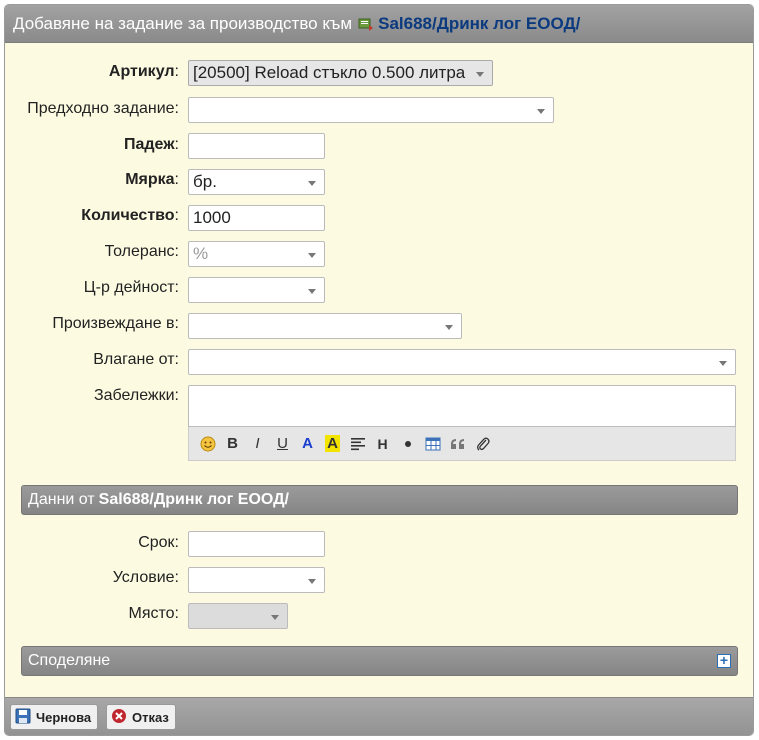  Describe the element at coordinates (329, 72) in the screenshot. I see `article-value: [20500] Reload стъкло 0.500 литра` at that location.